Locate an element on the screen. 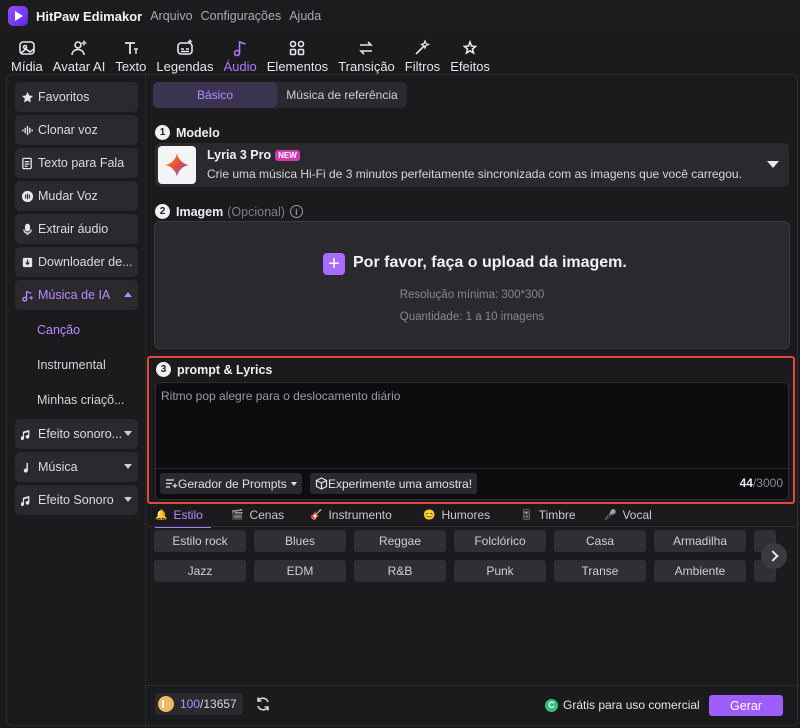 The width and height of the screenshot is (800, 728). tool-elementos: Elementos is located at coordinates (297, 54).